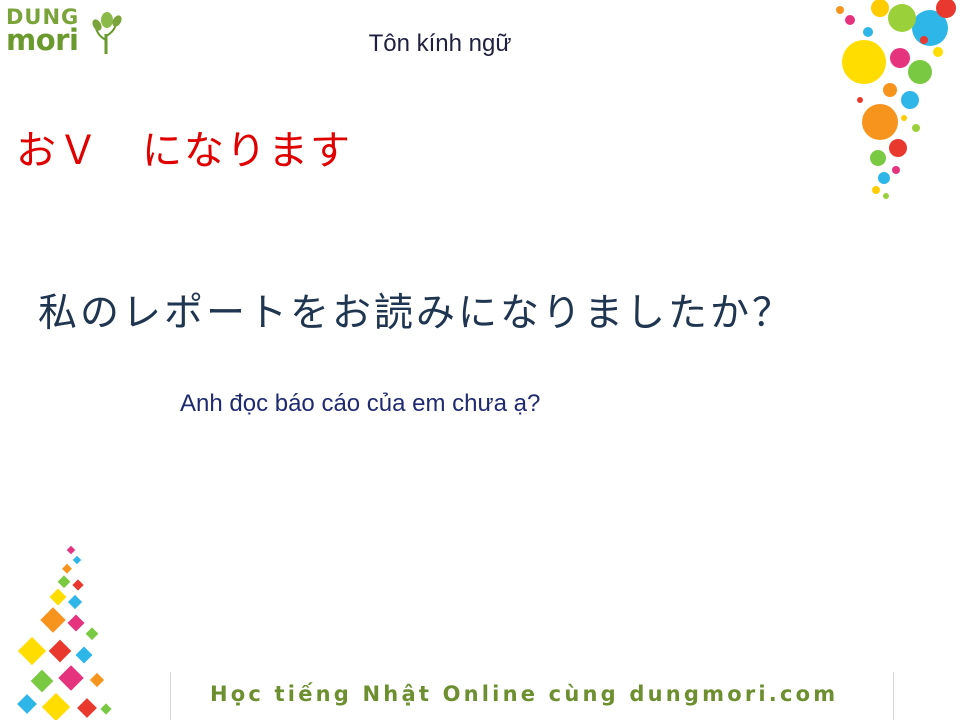 The width and height of the screenshot is (960, 720). Describe the element at coordinates (170, 696) in the screenshot. I see `footer-divider-left` at that location.